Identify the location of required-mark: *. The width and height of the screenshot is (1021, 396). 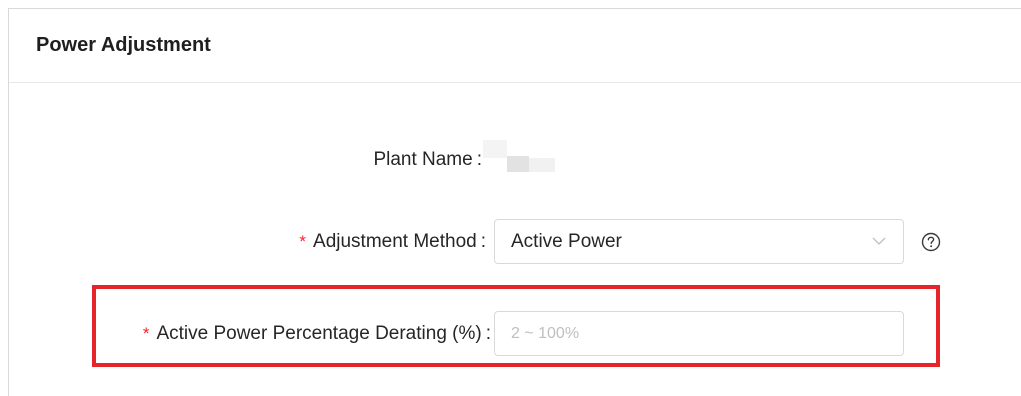
(303, 241).